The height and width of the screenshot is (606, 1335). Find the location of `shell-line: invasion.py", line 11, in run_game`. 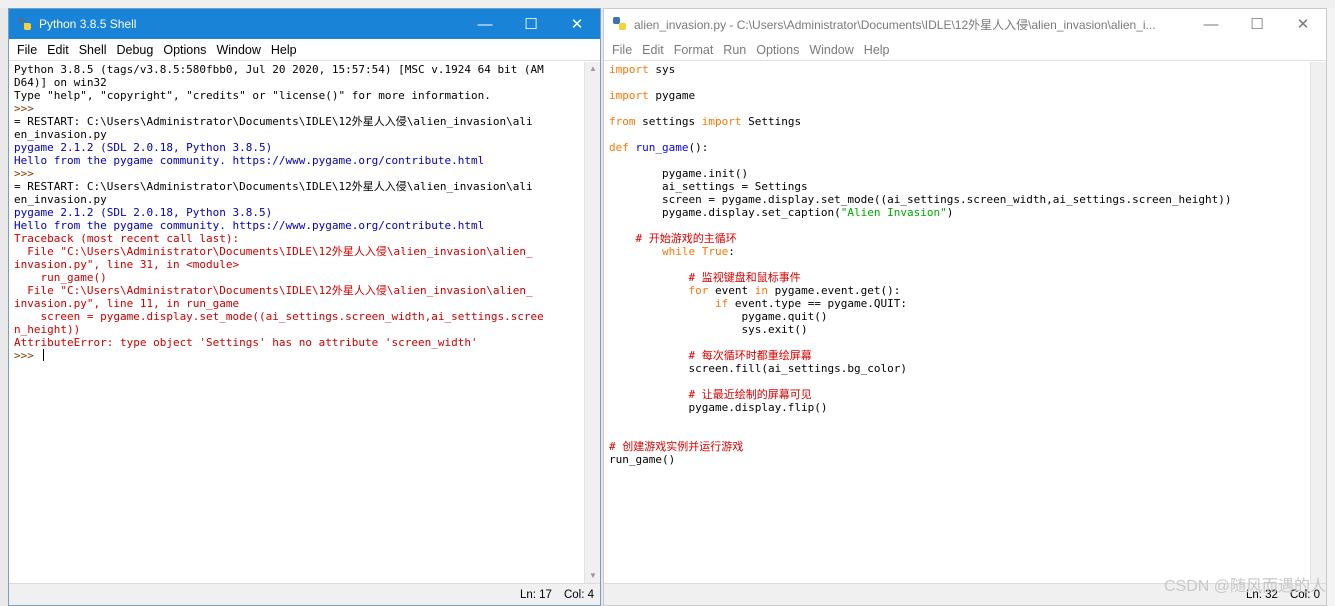

shell-line: invasion.py", line 11, in run_game is located at coordinates (127, 303).